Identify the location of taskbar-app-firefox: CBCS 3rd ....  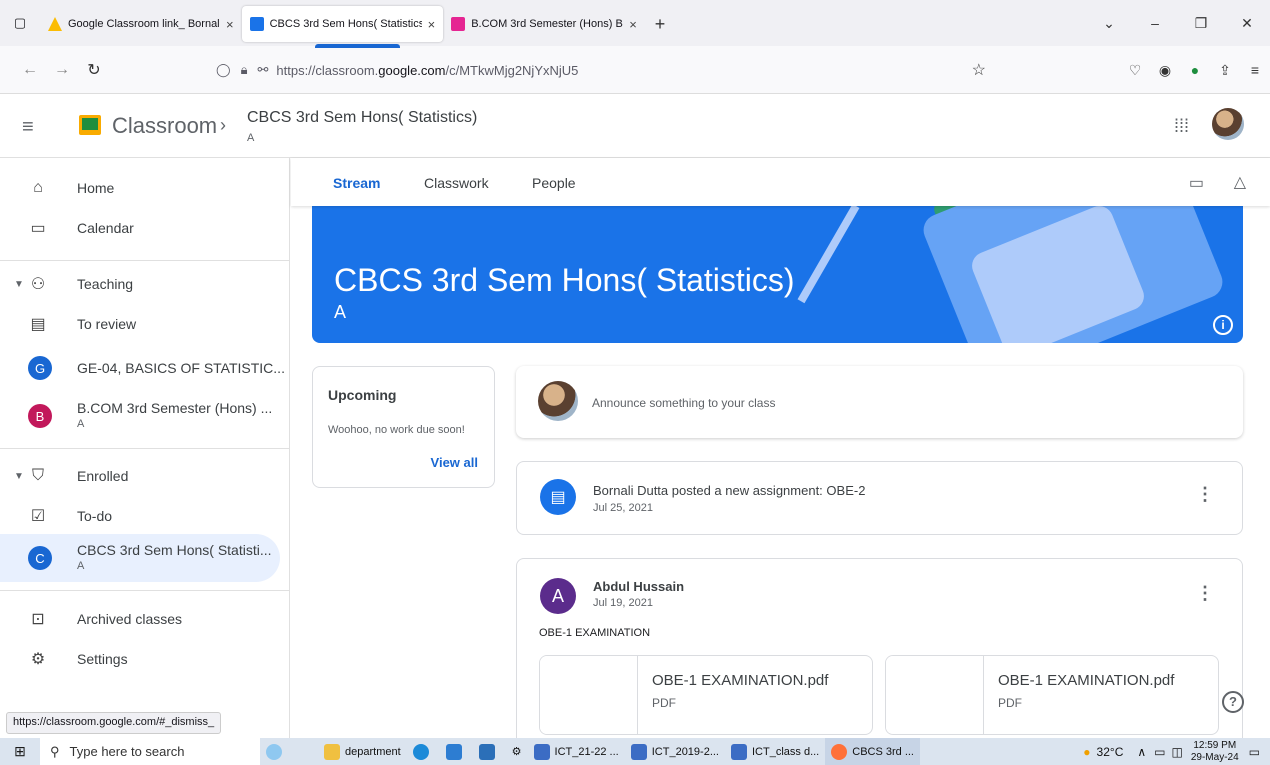
(872, 751).